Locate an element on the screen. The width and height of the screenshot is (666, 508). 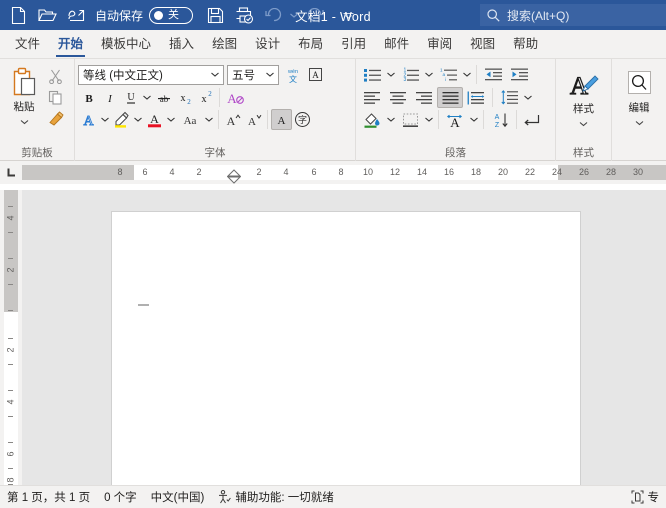
character-shading-button: A is located at coordinates (281, 119).